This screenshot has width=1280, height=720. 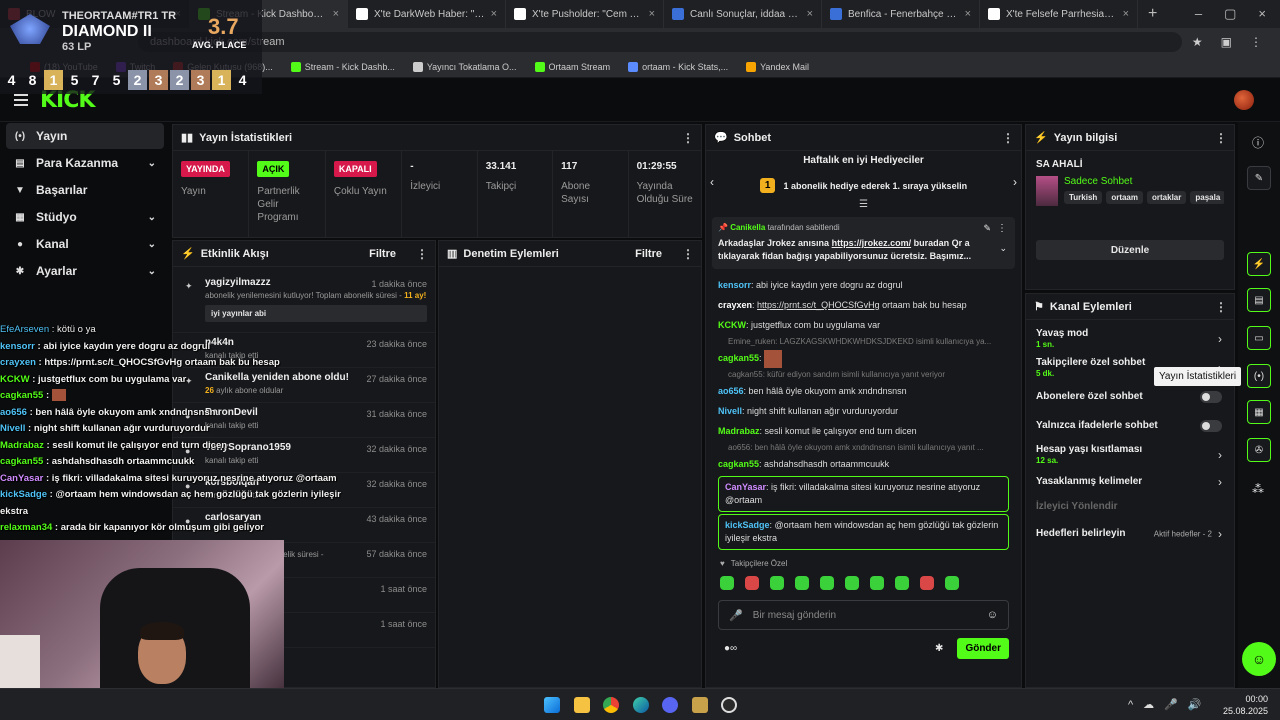 What do you see at coordinates (736, 615) in the screenshot?
I see `mic-icon: 🎤` at bounding box center [736, 615].